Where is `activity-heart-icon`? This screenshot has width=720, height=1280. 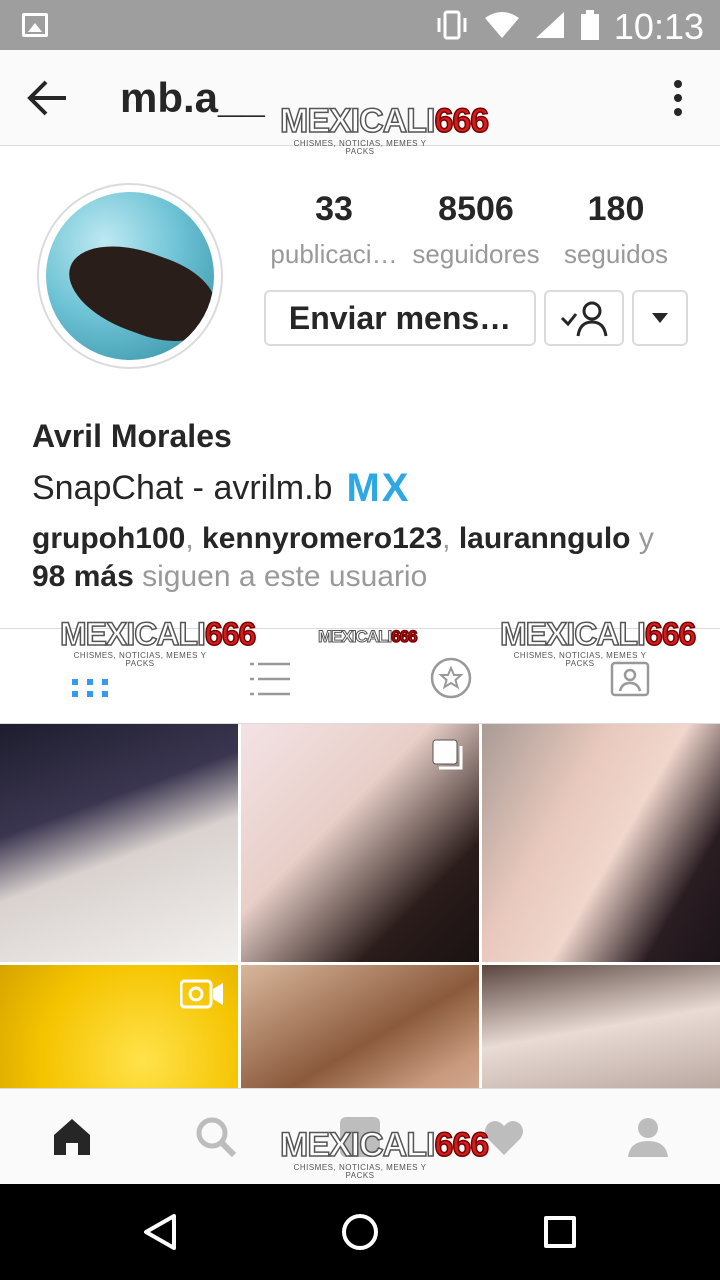 activity-heart-icon is located at coordinates (504, 1137).